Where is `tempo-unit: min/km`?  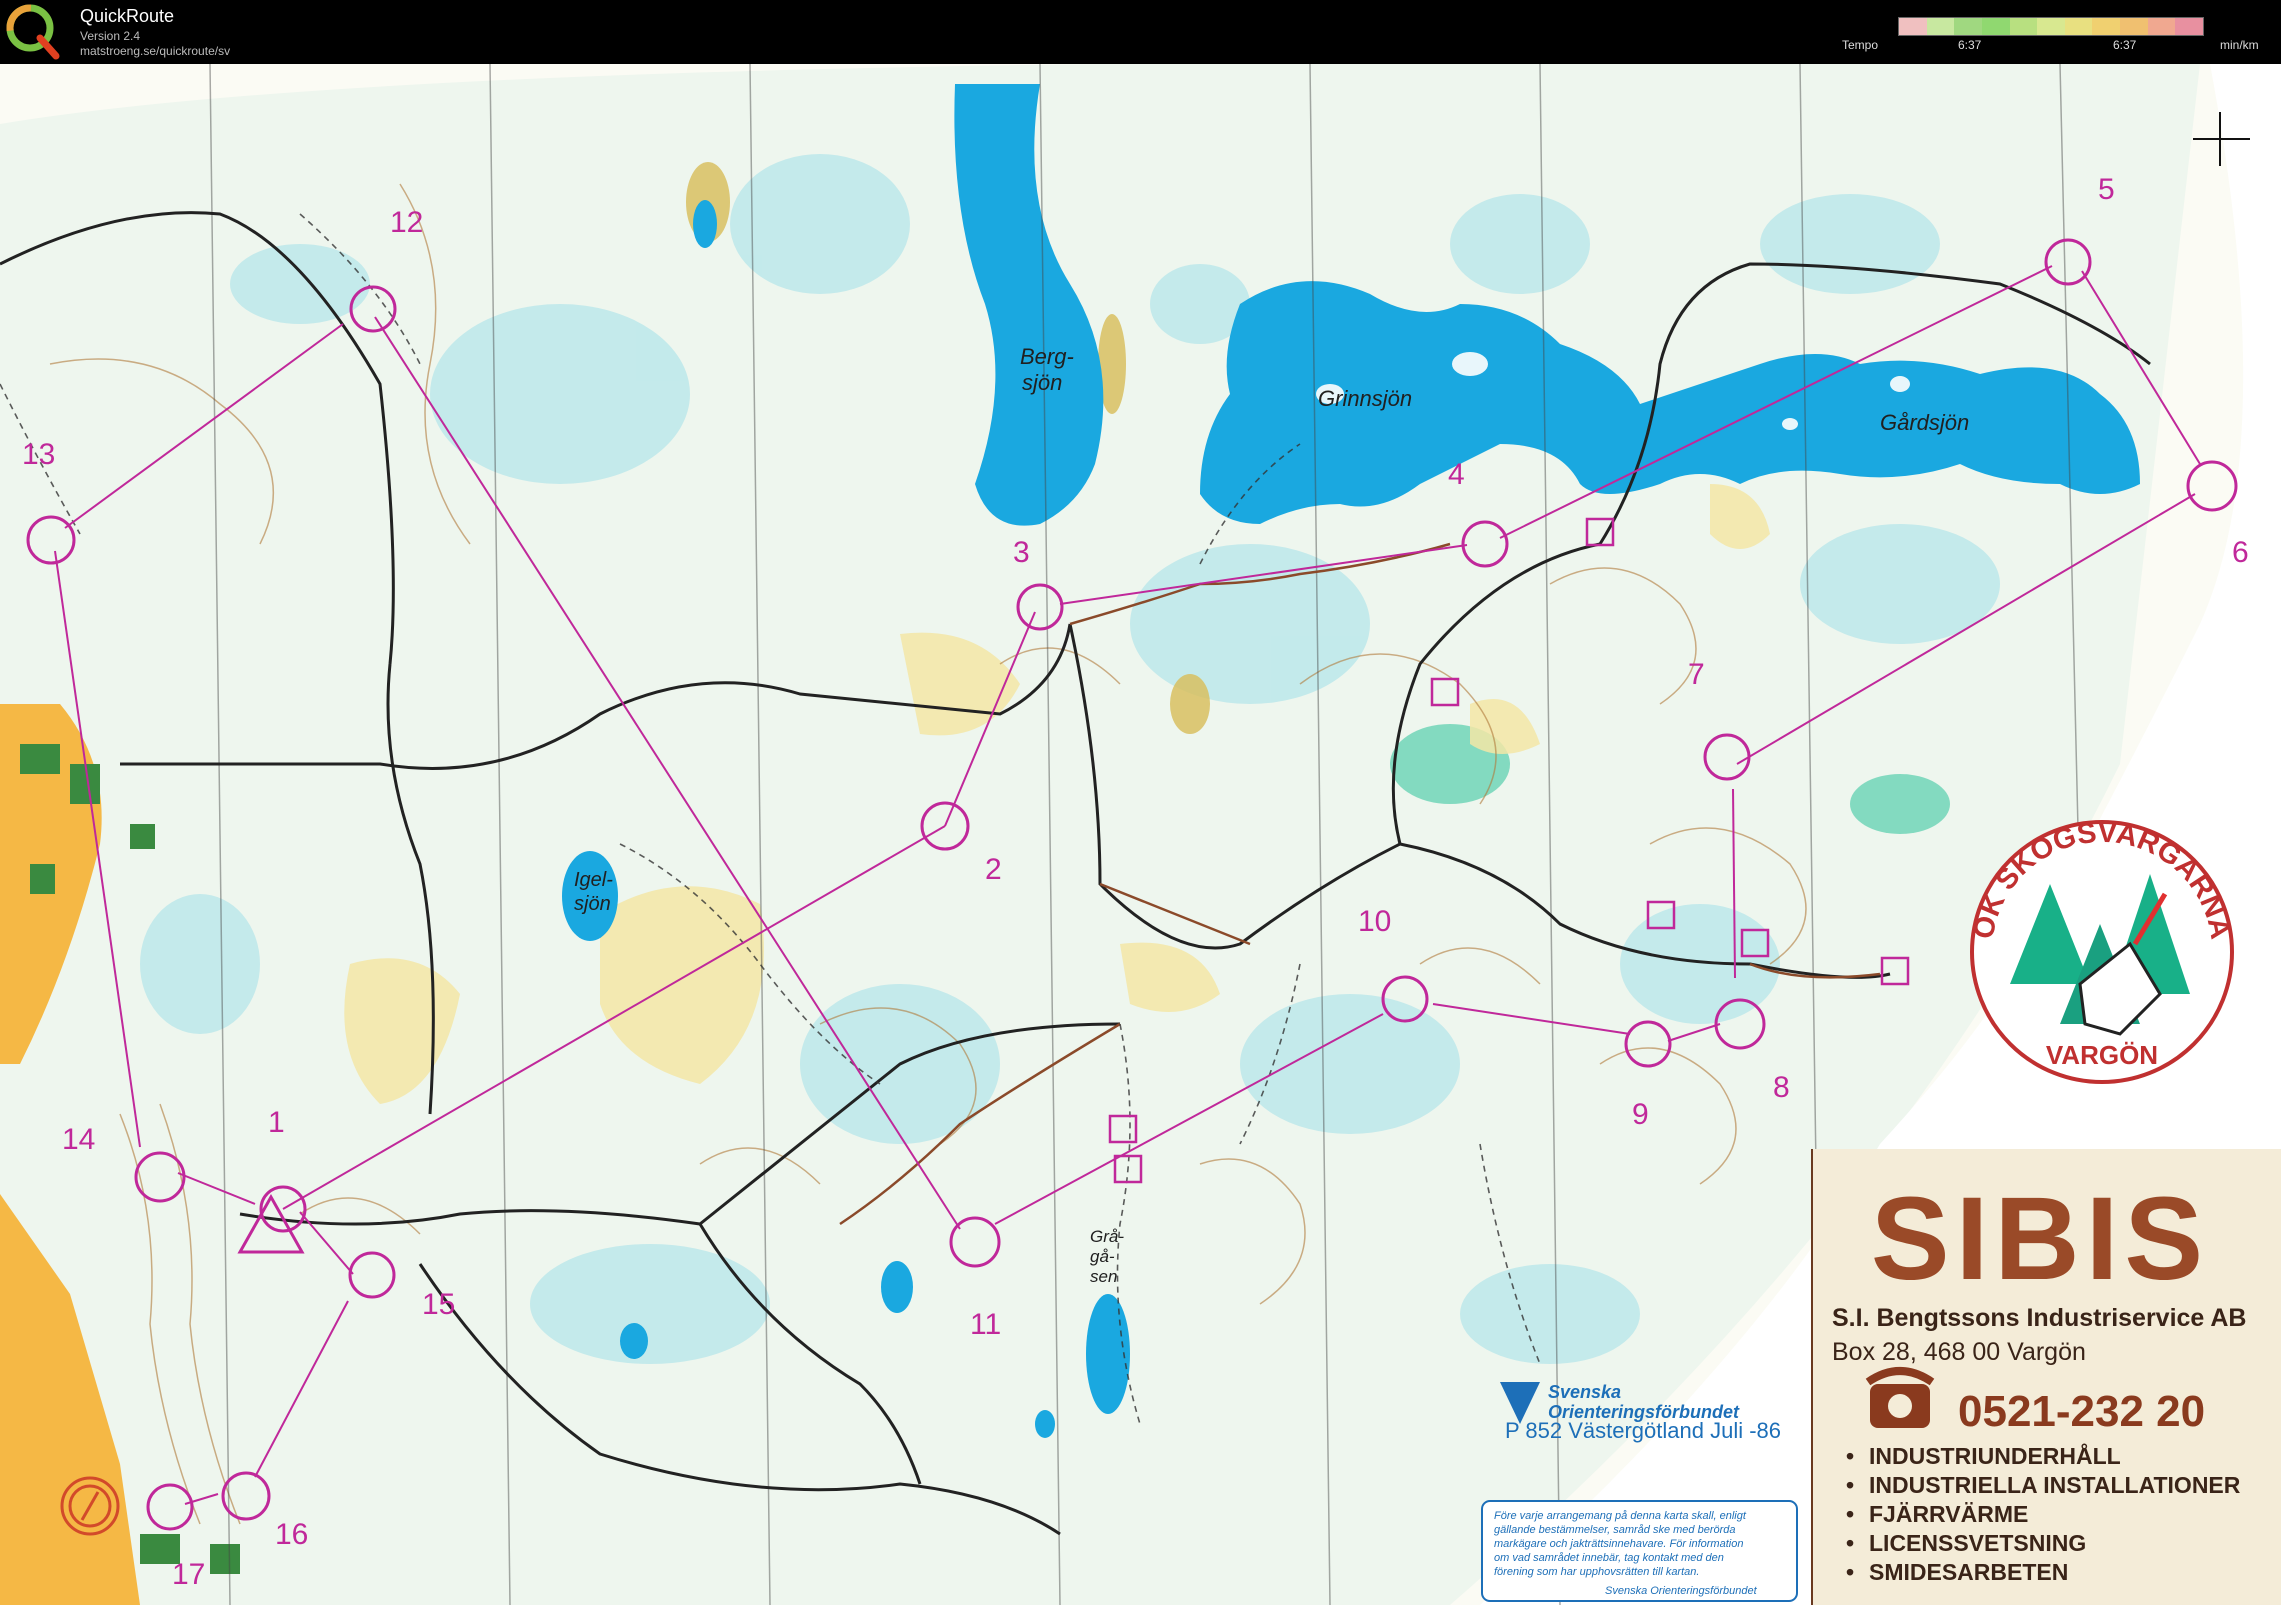
tempo-unit: min/km is located at coordinates (2239, 45).